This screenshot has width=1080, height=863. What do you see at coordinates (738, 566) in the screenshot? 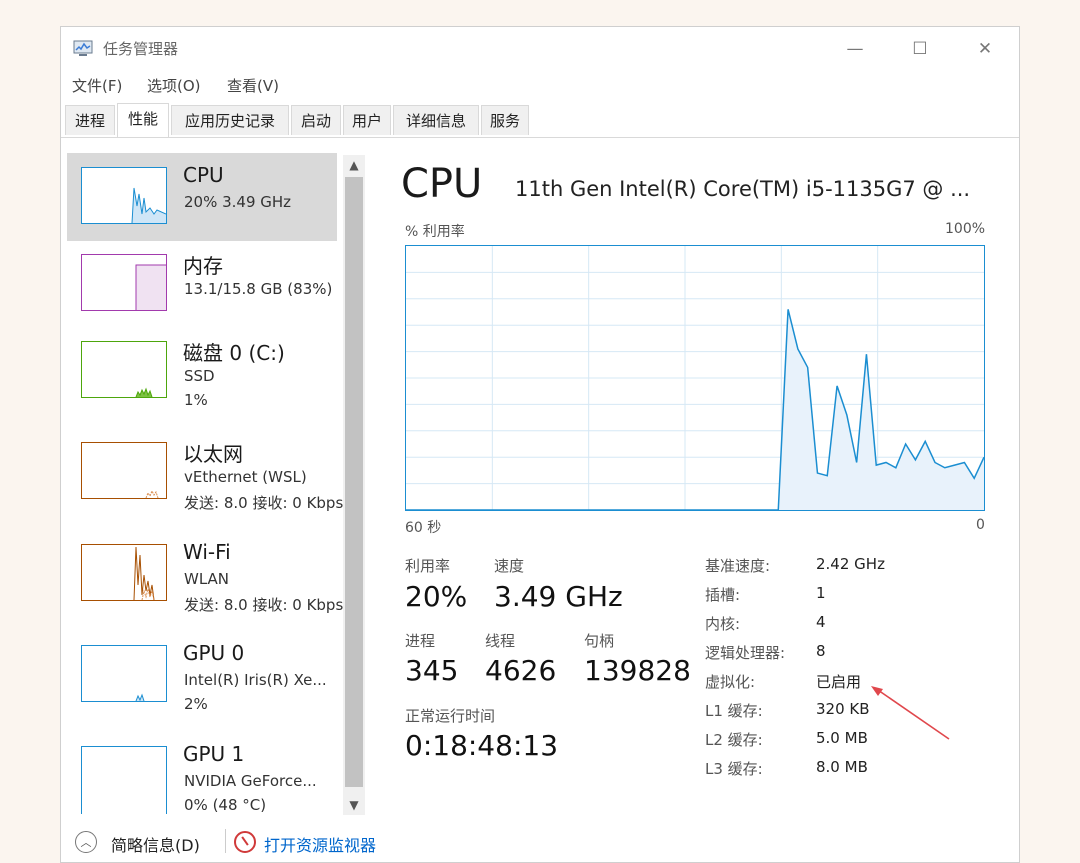
I see `spec-label-base-speed: 基准速度:` at bounding box center [738, 566].